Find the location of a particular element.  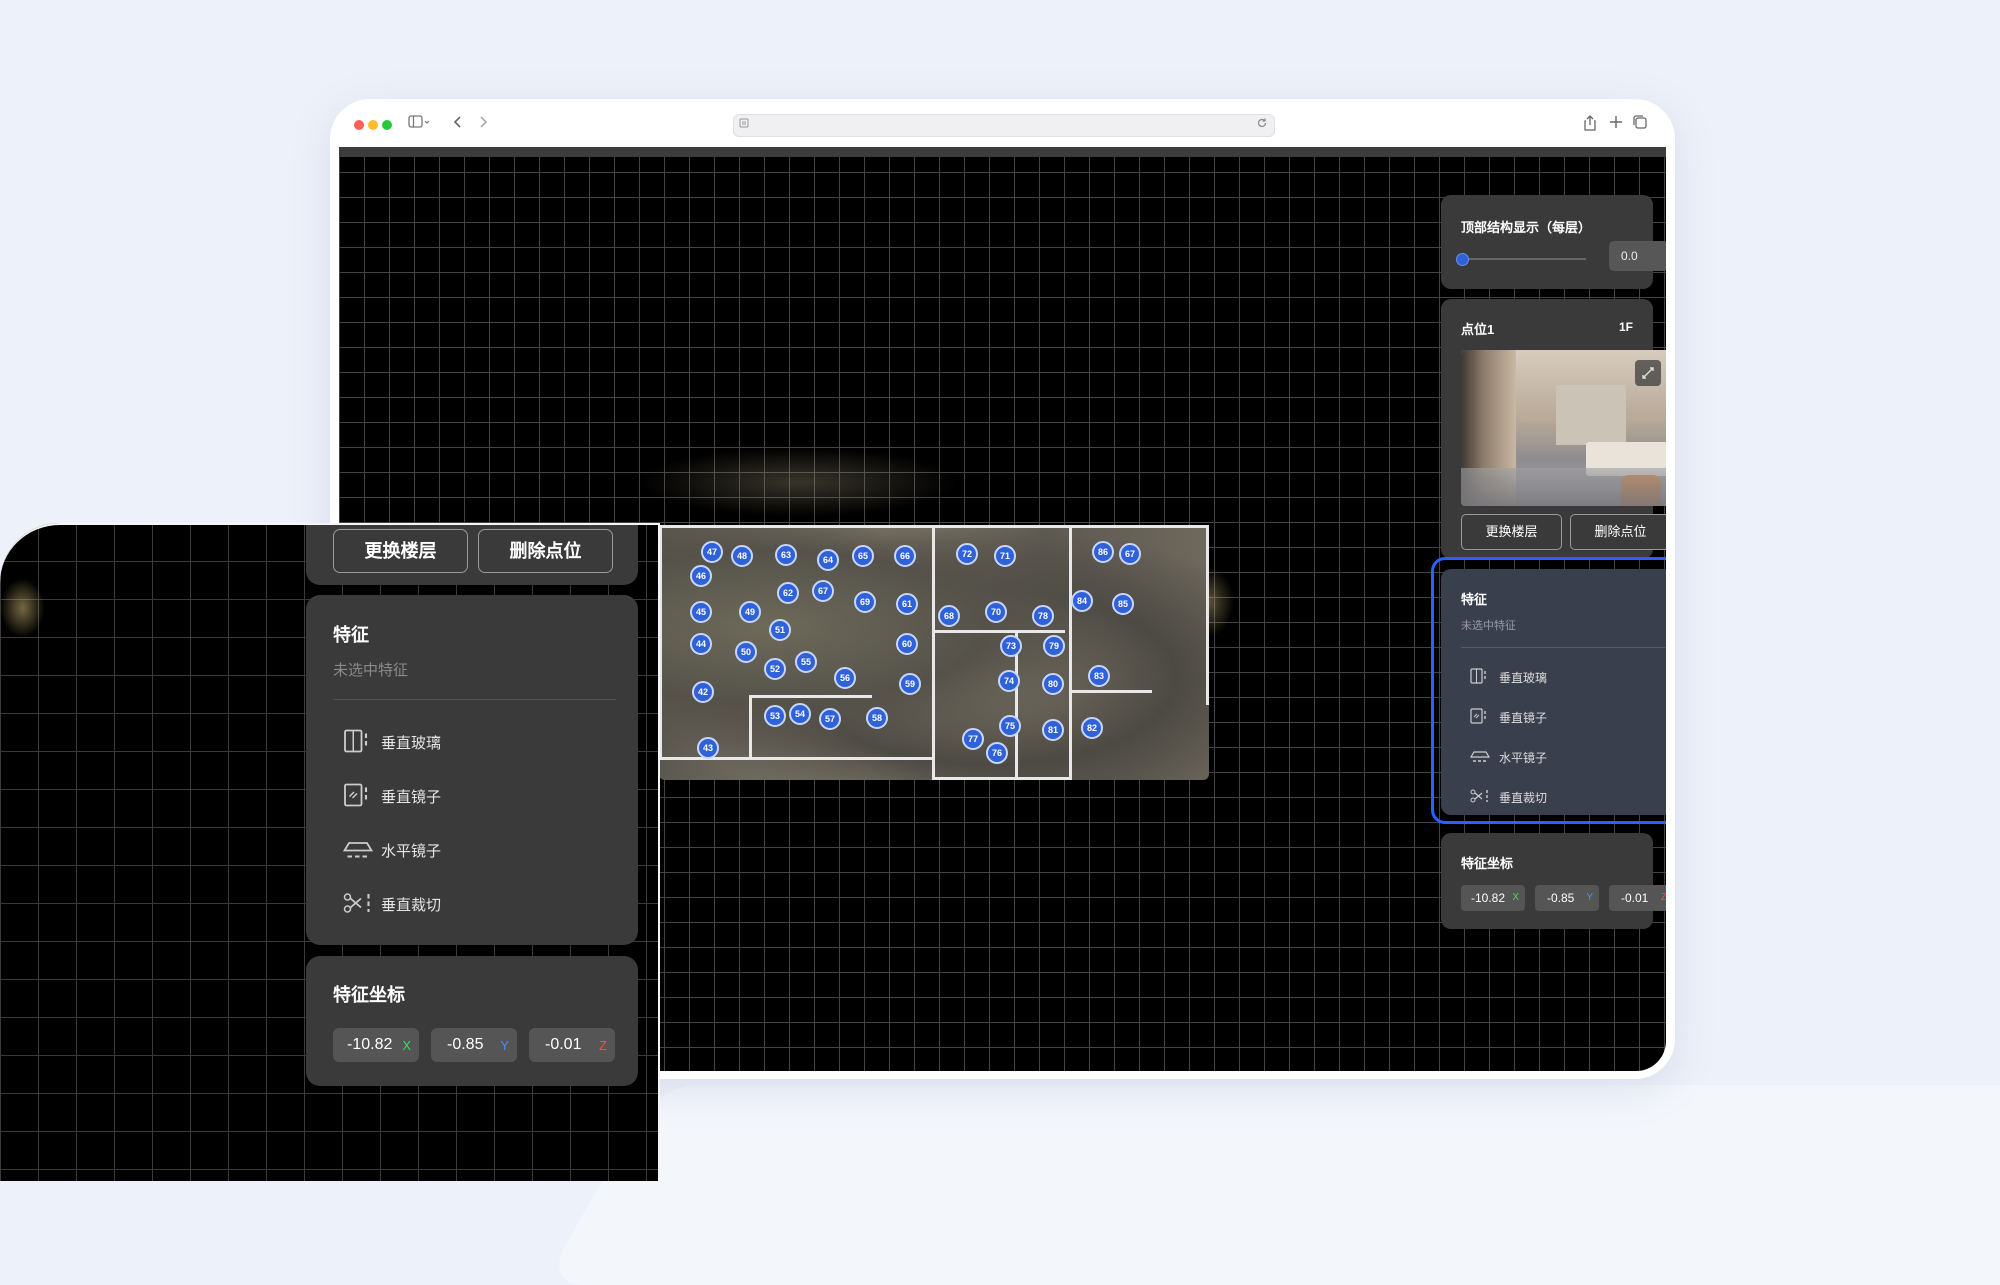

feature-item-vertical-cut: 垂直裁切 is located at coordinates (1565, 797).